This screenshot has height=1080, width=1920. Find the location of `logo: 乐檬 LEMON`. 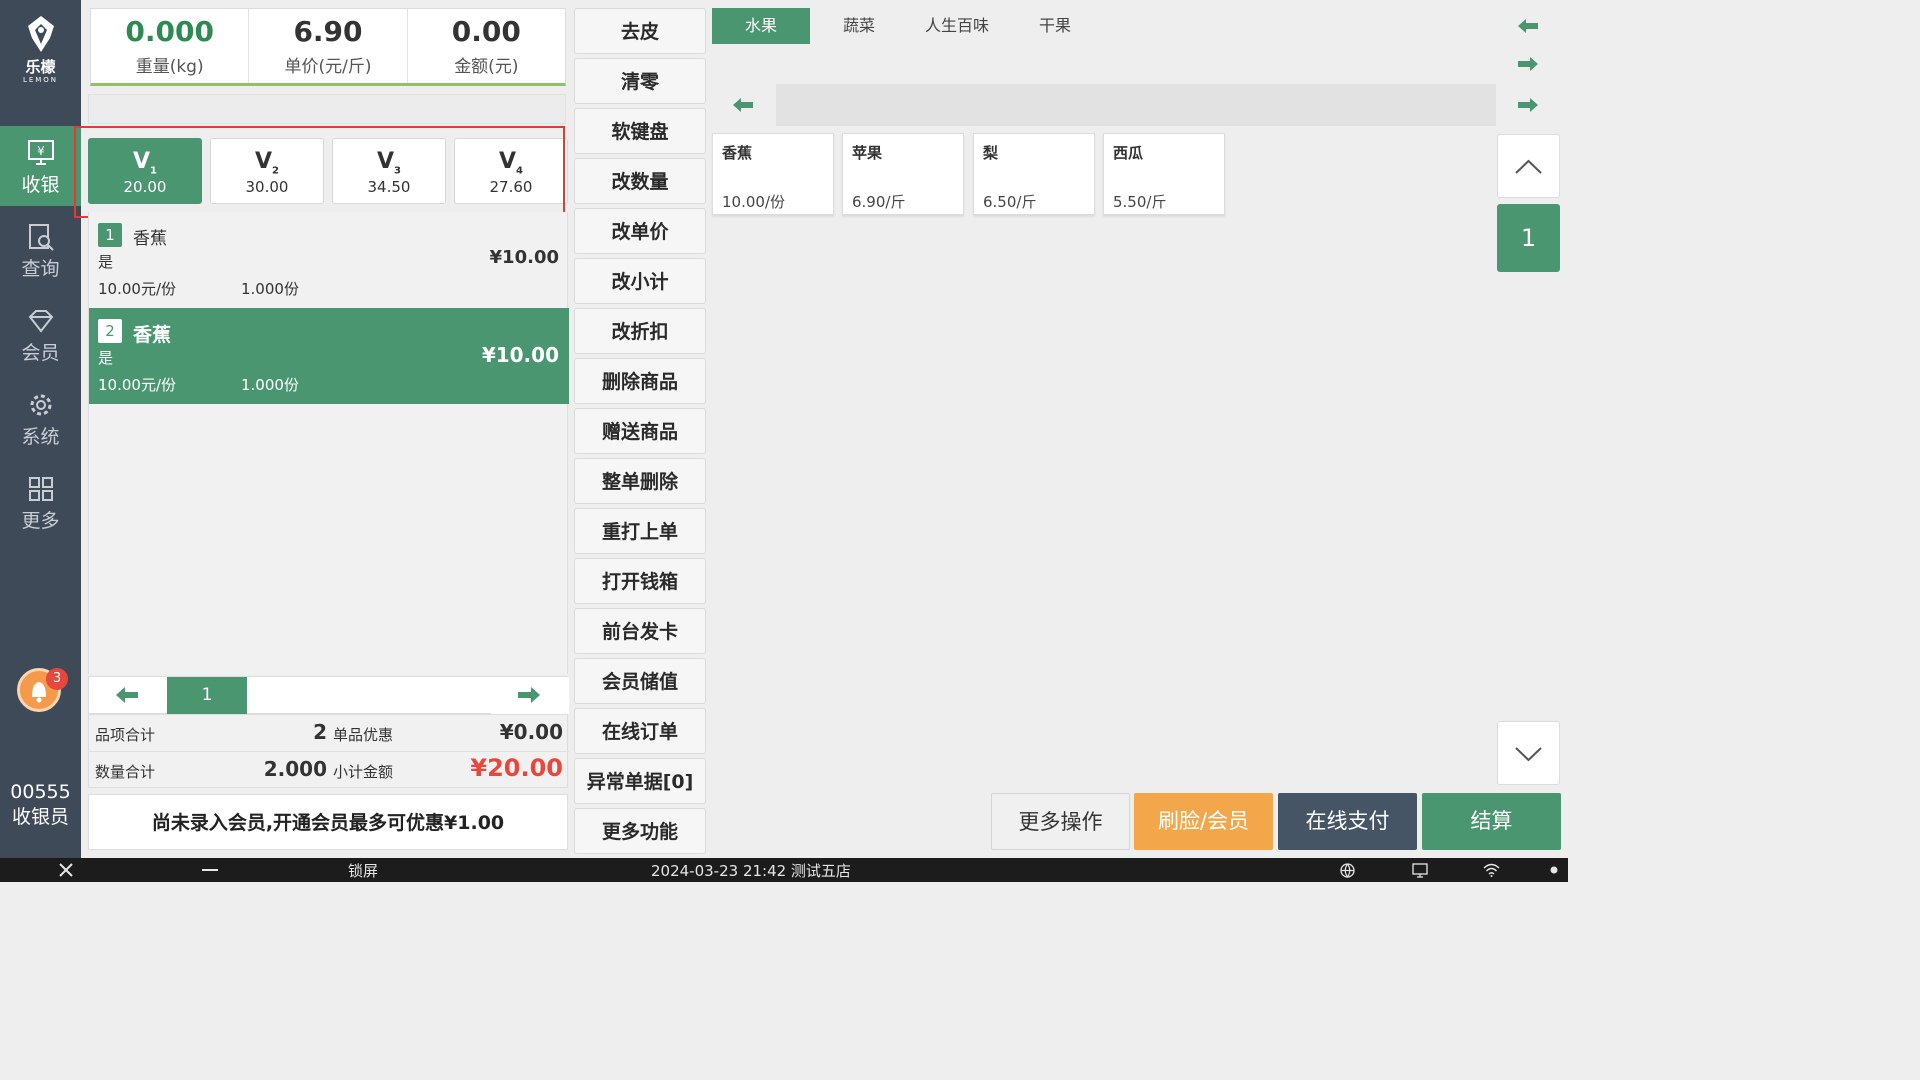

logo: 乐檬 LEMON is located at coordinates (40, 54).